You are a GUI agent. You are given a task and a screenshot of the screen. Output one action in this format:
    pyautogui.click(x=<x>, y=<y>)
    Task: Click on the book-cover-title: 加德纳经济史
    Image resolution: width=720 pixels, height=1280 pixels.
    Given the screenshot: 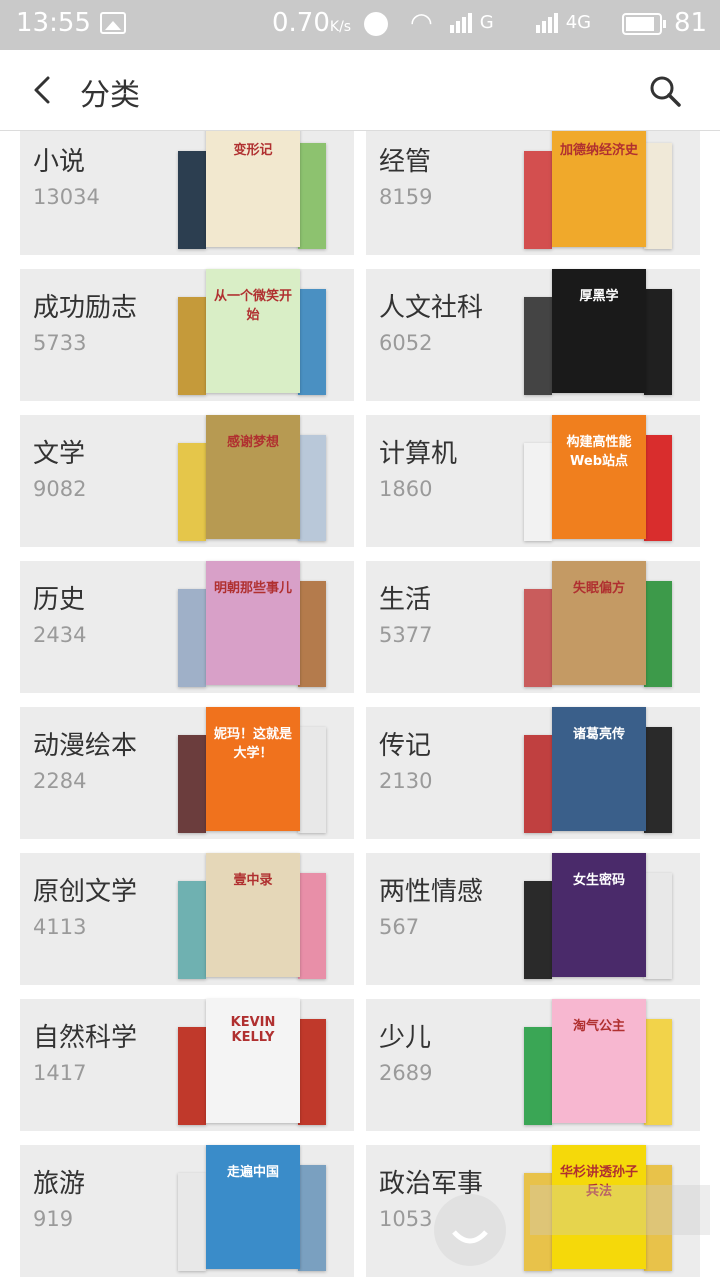 What is the action you would take?
    pyautogui.click(x=598, y=150)
    